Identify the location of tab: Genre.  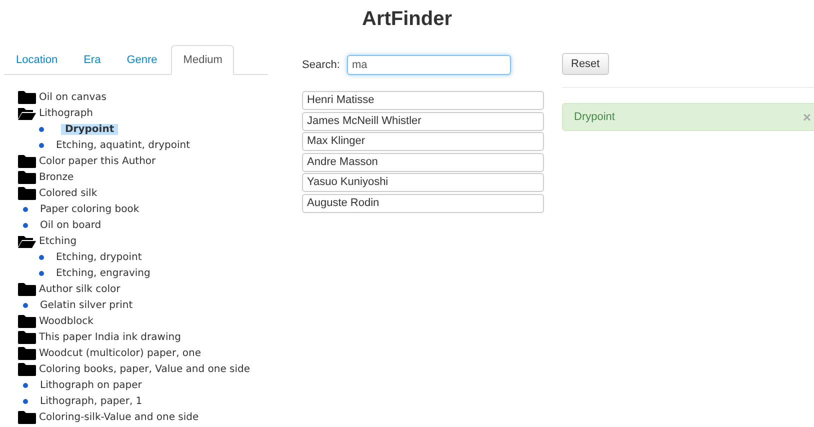
(142, 60).